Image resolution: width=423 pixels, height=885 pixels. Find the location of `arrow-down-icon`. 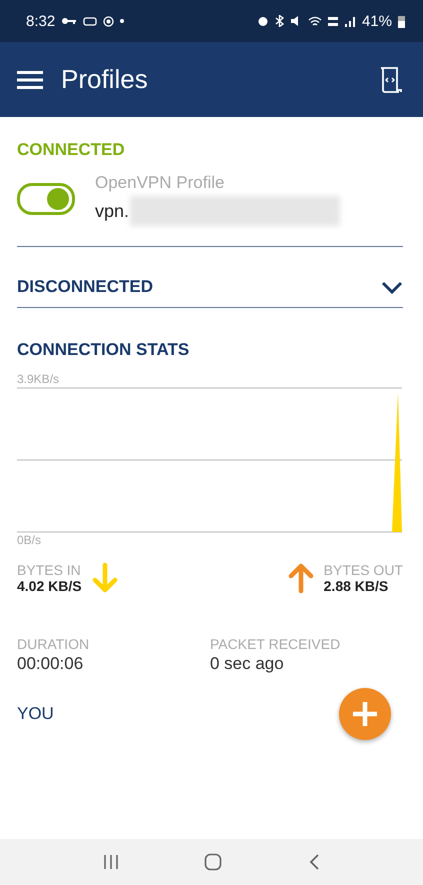

arrow-down-icon is located at coordinates (105, 578).